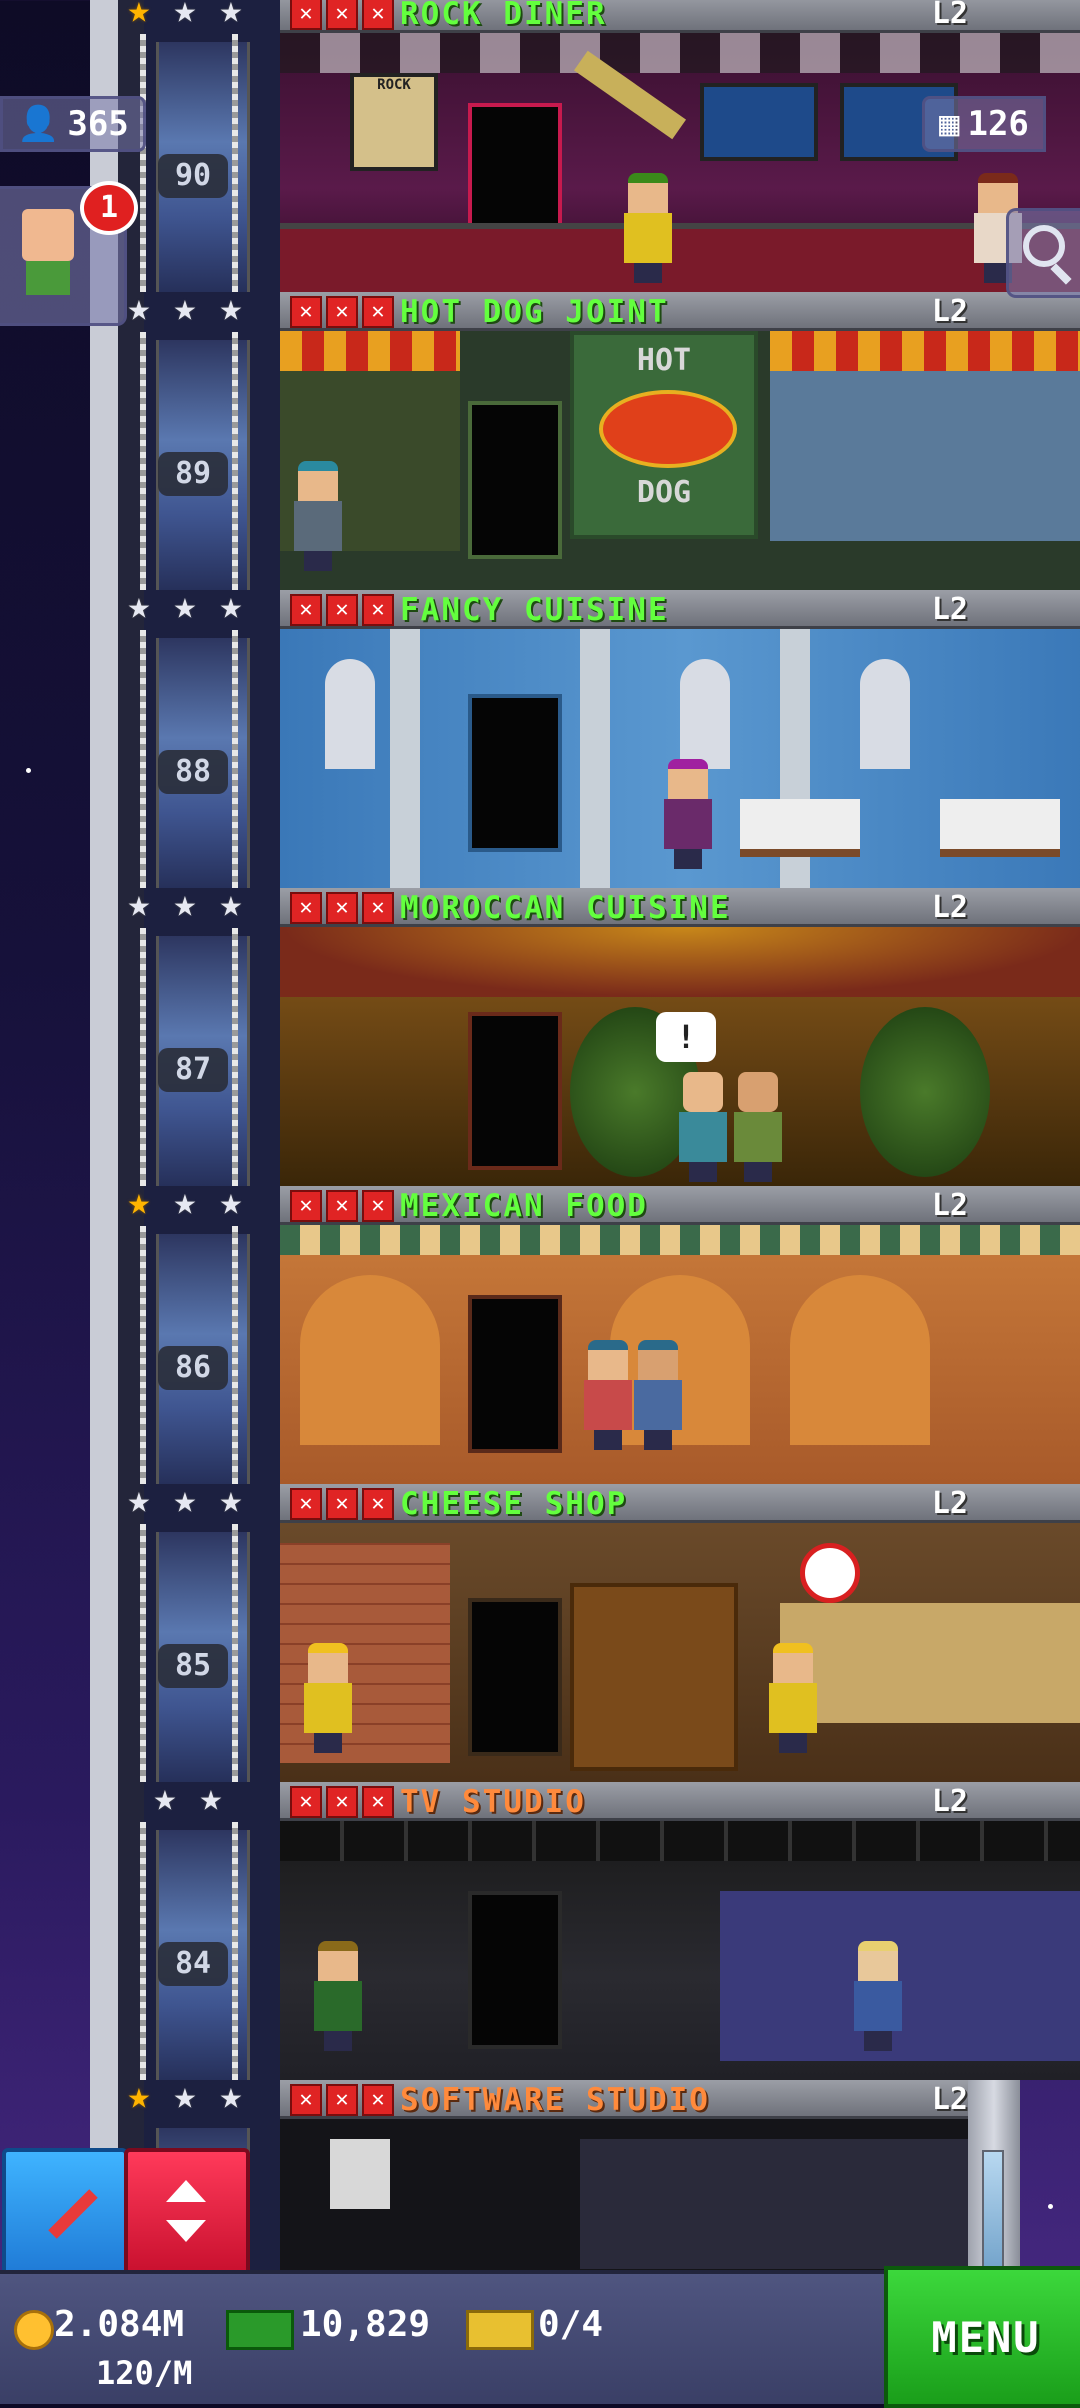 Image resolution: width=1080 pixels, height=2408 pixels. What do you see at coordinates (503, 16) in the screenshot?
I see `floor-name: ROCK DINER` at bounding box center [503, 16].